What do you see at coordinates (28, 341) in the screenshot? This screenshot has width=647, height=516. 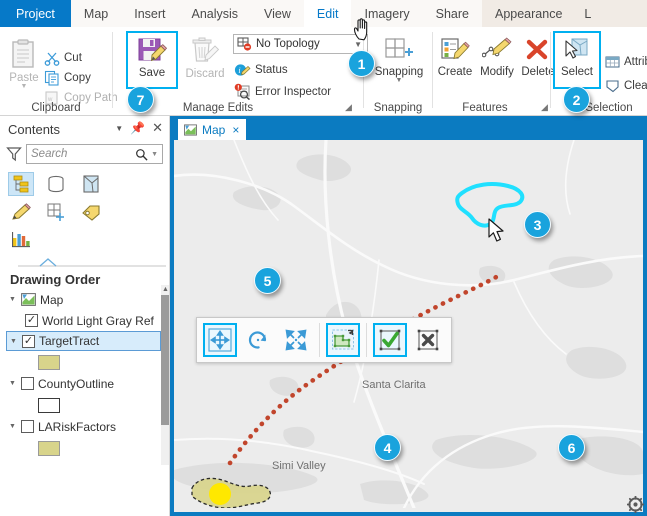 I see `layer-checkbox-targettract: ✓` at bounding box center [28, 341].